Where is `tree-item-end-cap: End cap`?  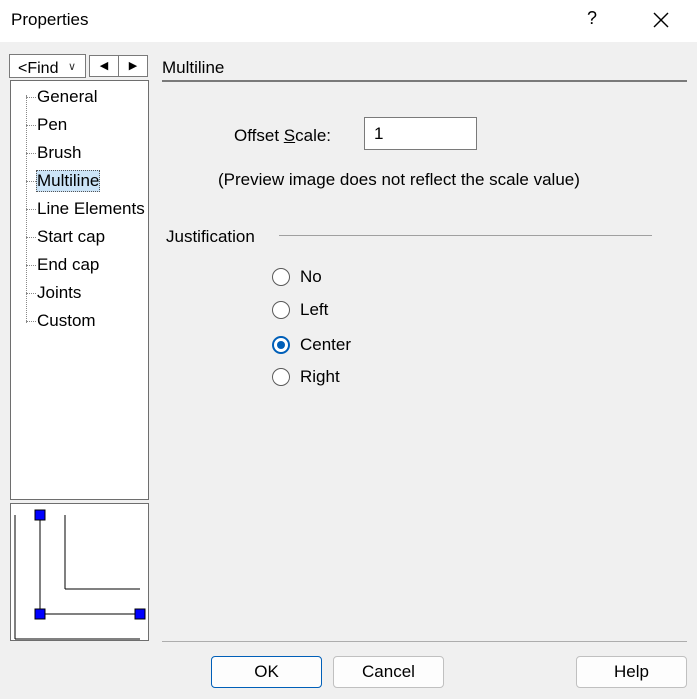
tree-item-end-cap: End cap is located at coordinates (80, 265).